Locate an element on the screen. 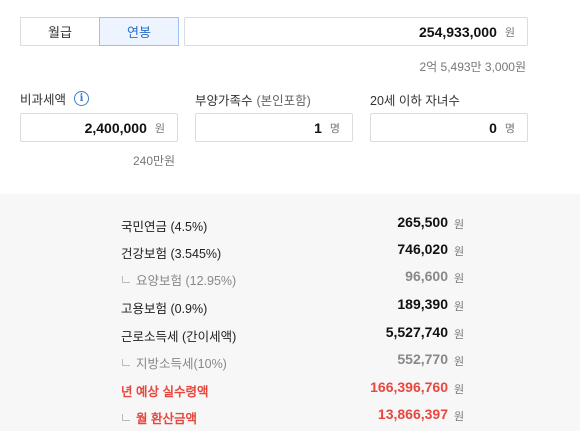  result-name: 년 예상 실수령액 is located at coordinates (165, 392).